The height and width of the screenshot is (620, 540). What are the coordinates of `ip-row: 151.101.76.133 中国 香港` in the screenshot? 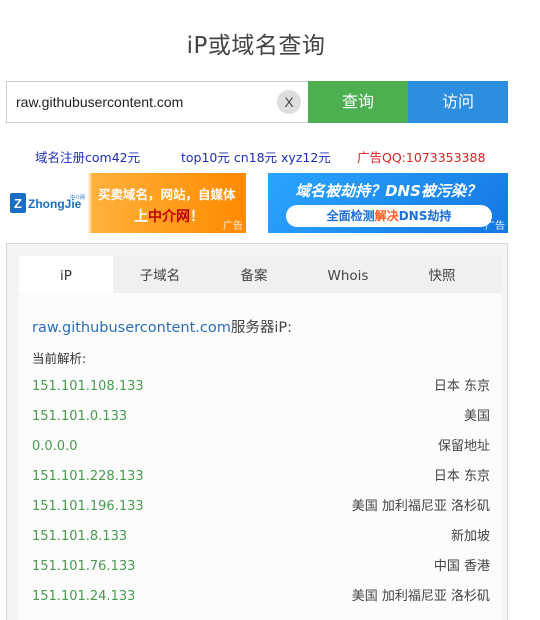 It's located at (261, 572).